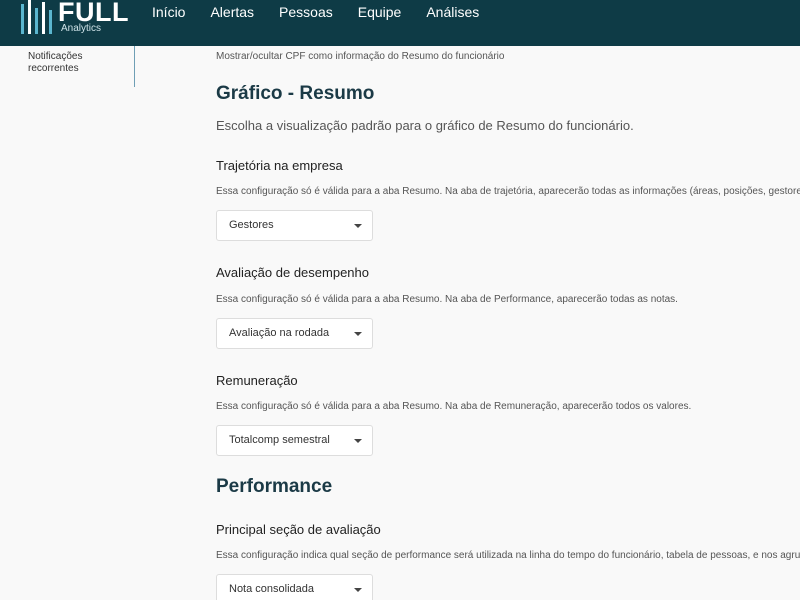 The height and width of the screenshot is (600, 800). What do you see at coordinates (279, 165) in the screenshot?
I see `field-label-trajetoria: Trajetória na empresa` at bounding box center [279, 165].